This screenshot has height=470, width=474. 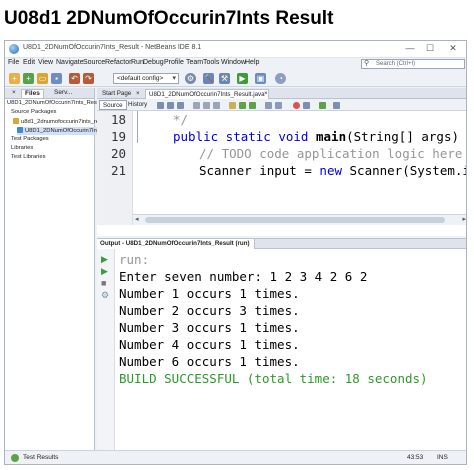 I want to click on config-select: <default config> ▾, so click(x=146, y=78).